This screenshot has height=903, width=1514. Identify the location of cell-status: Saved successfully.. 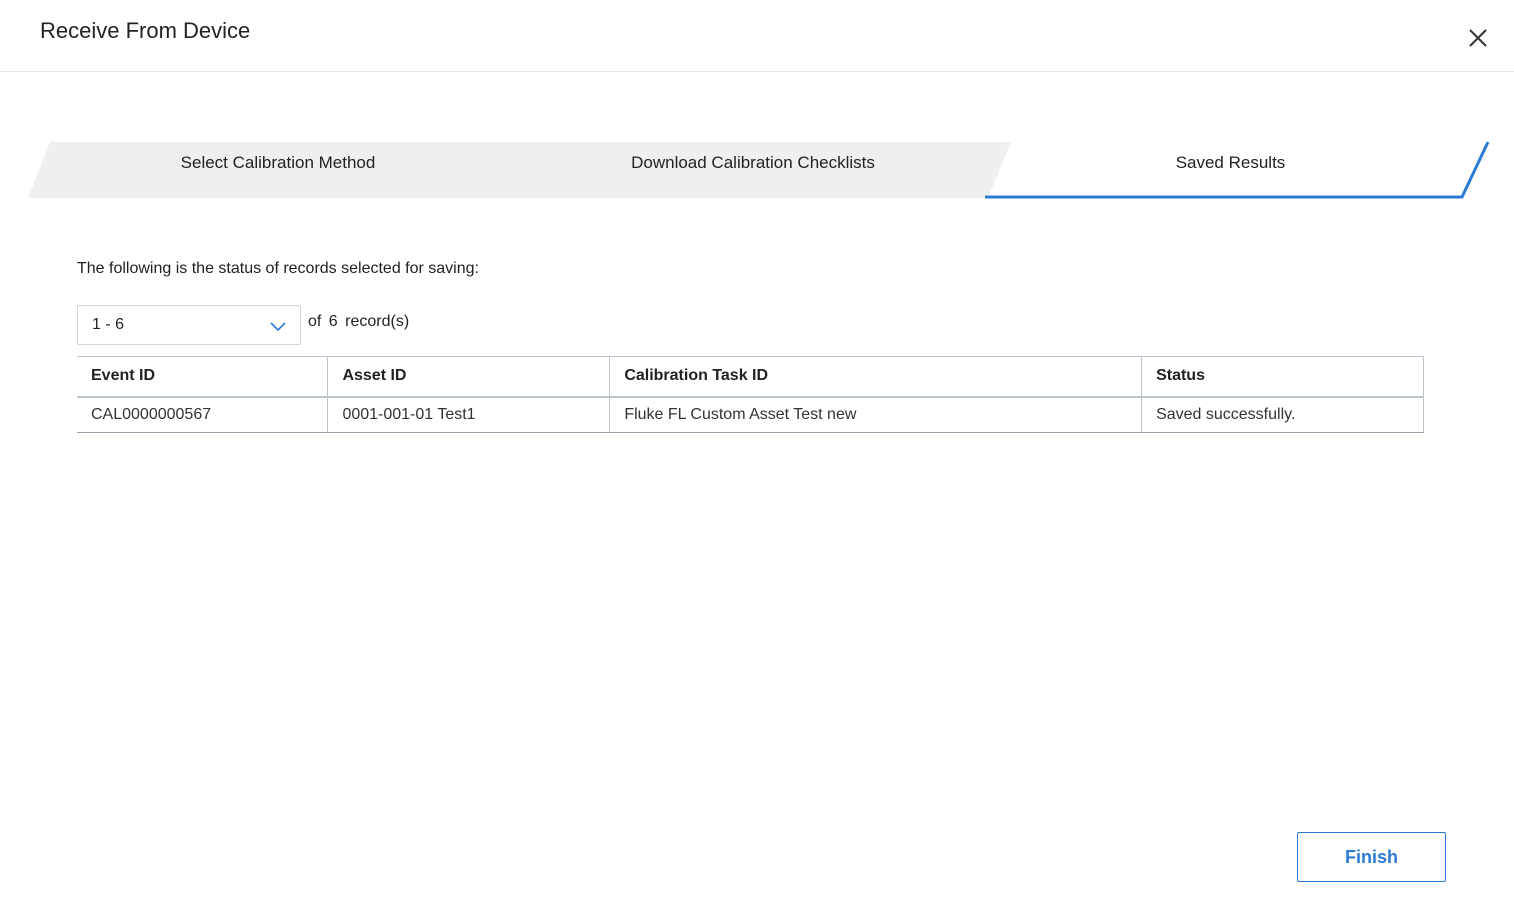
(1282, 414).